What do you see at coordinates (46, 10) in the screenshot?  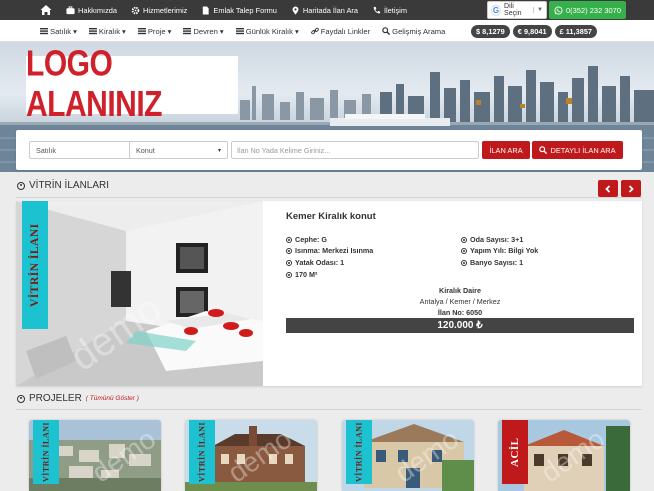 I see `home-icon` at bounding box center [46, 10].